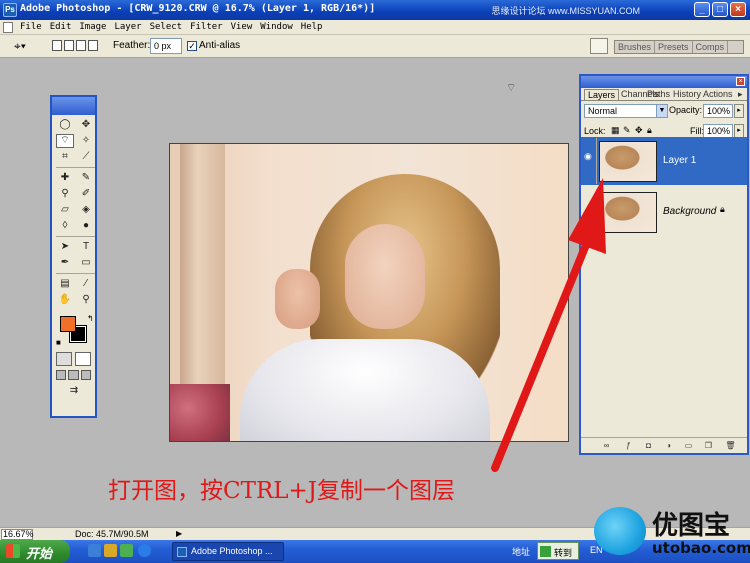 The height and width of the screenshot is (563, 750). What do you see at coordinates (545, 551) in the screenshot?
I see `go-arrow-icon` at bounding box center [545, 551].